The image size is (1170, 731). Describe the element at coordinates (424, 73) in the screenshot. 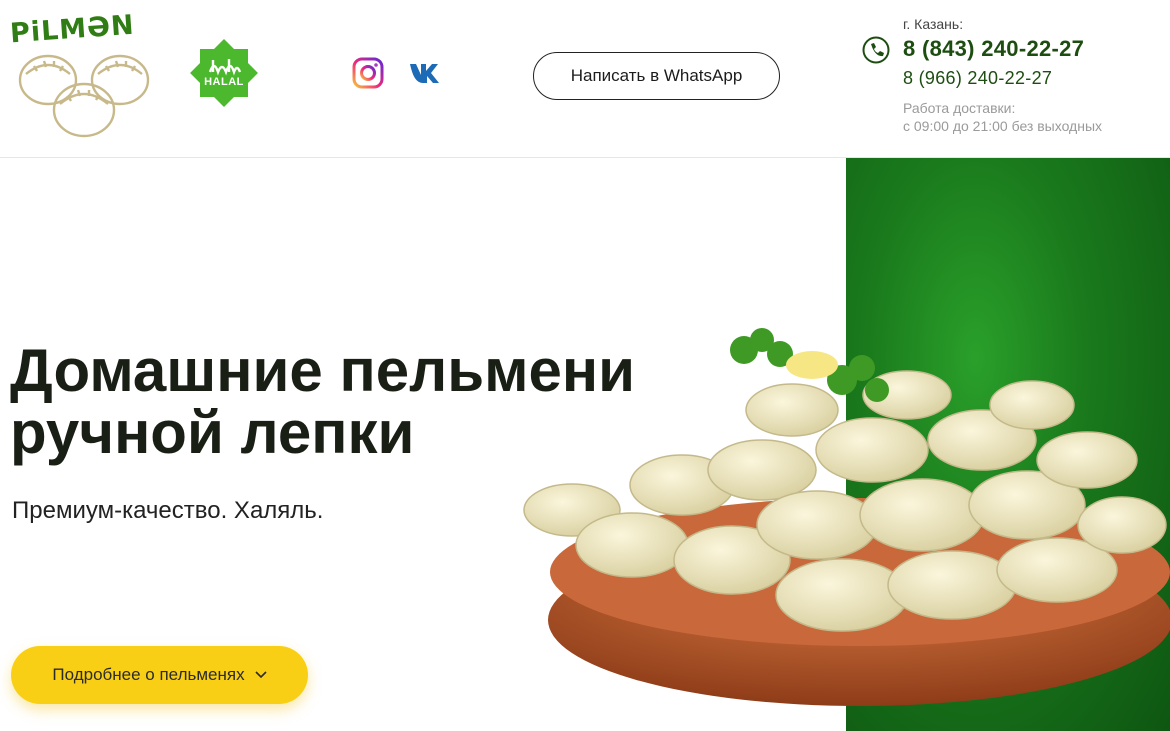

I see `vk-icon` at that location.